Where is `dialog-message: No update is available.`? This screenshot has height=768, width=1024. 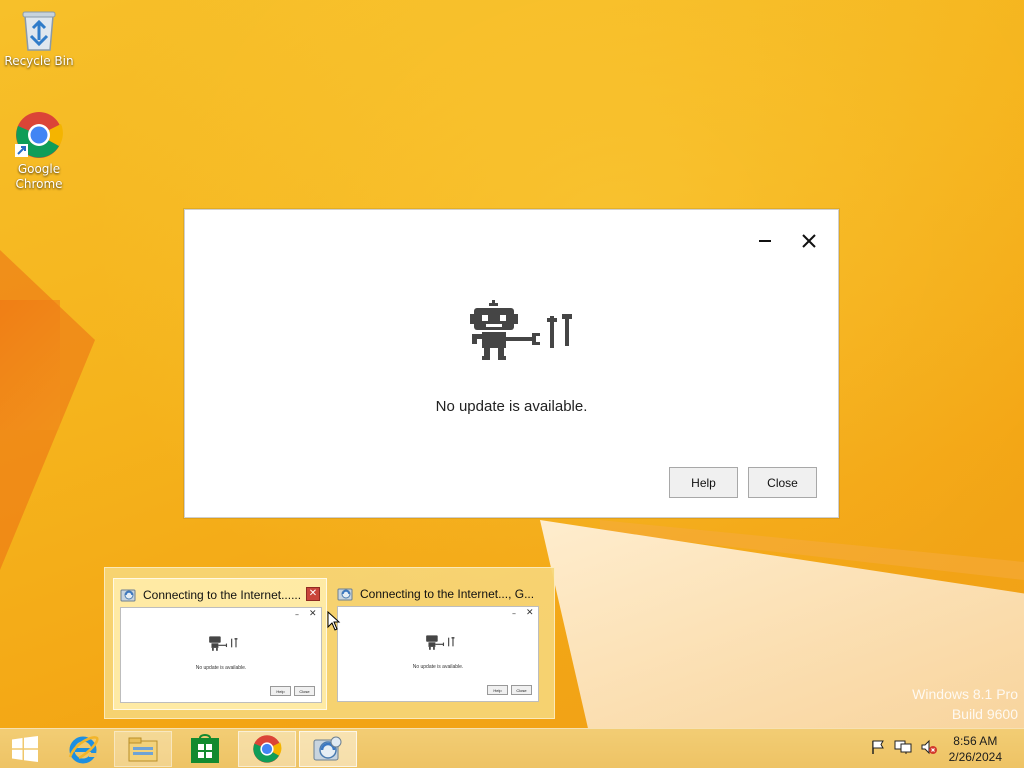 dialog-message: No update is available. is located at coordinates (511, 406).